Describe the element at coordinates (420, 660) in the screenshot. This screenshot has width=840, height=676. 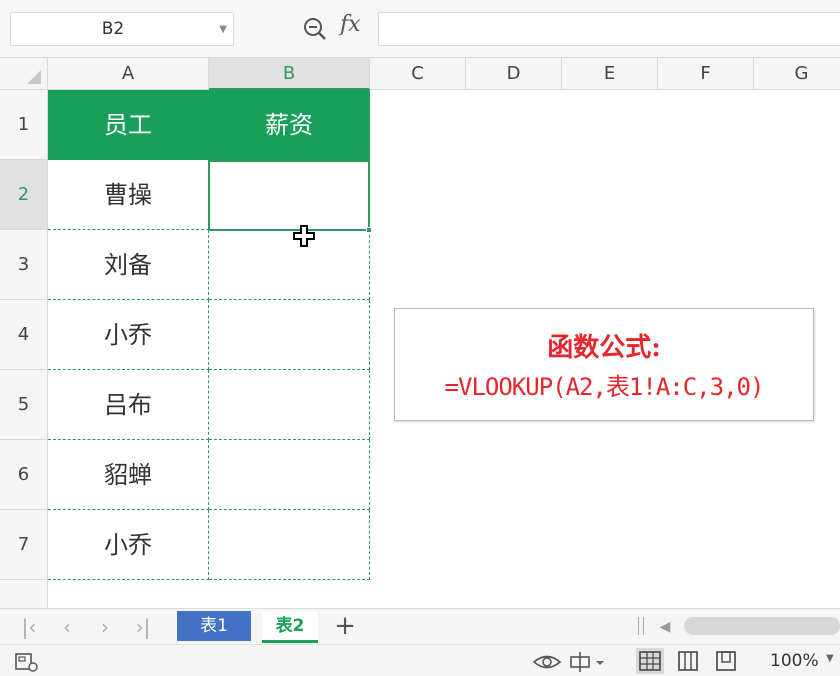
I see `status-bar: 100% ▼` at that location.